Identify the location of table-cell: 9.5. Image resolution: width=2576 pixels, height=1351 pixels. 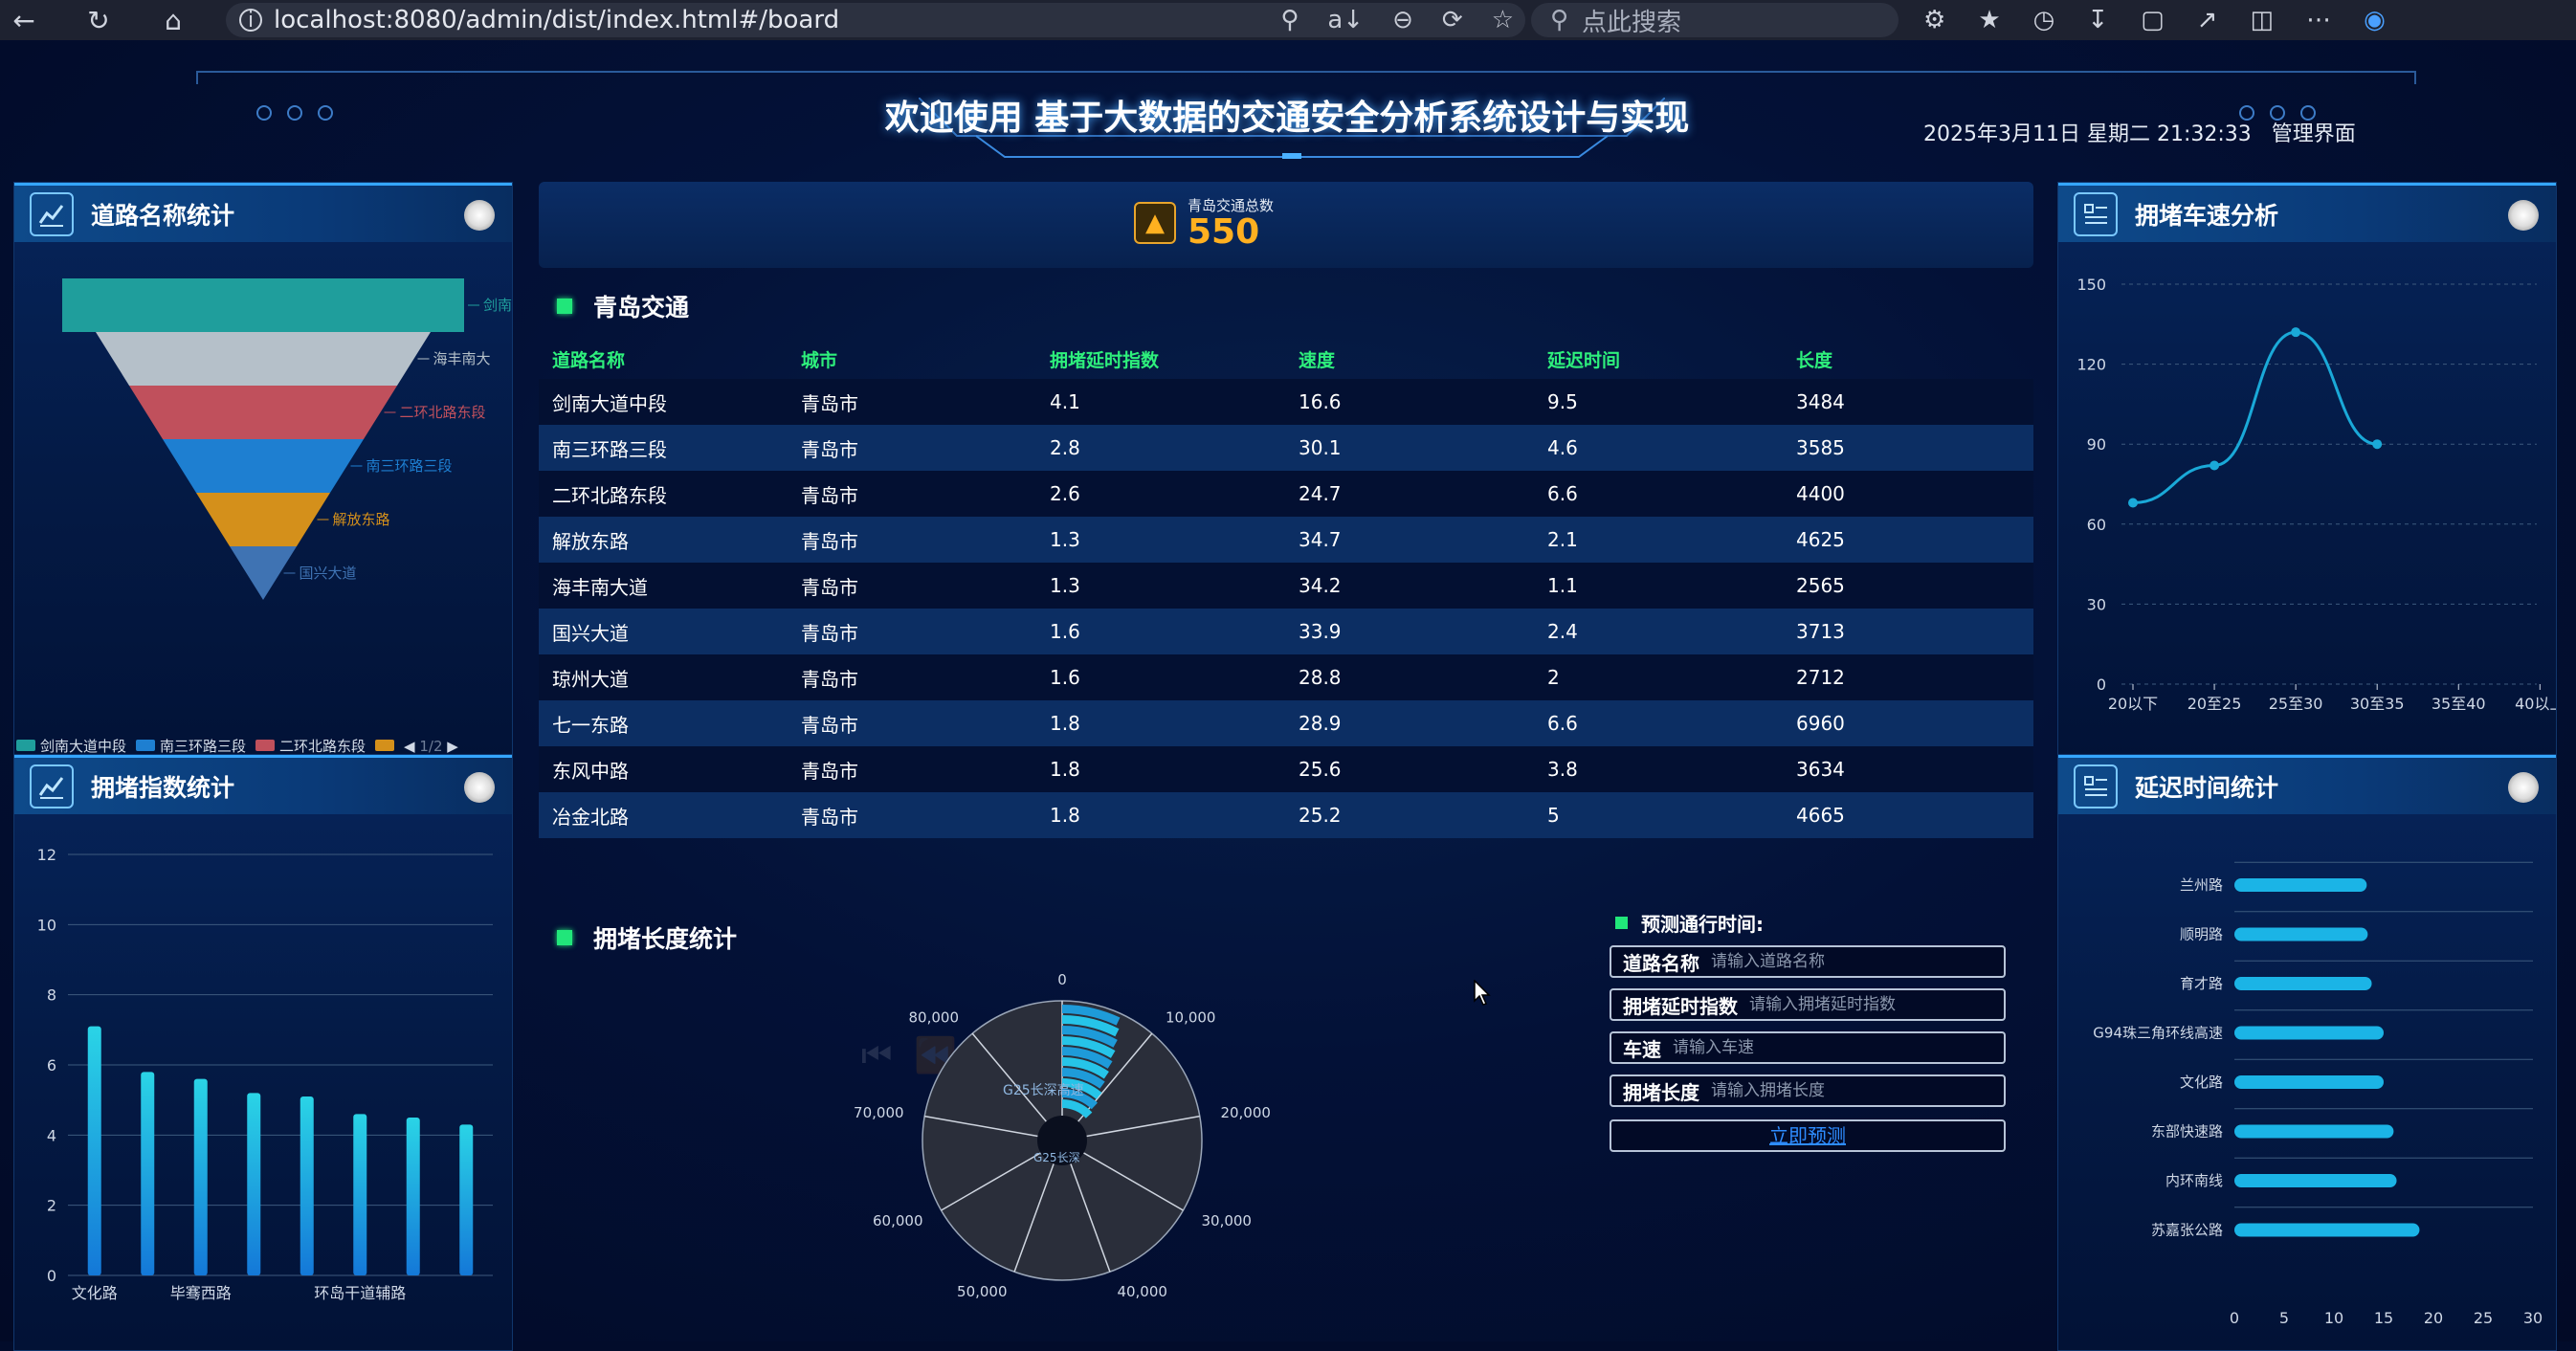
(1658, 402).